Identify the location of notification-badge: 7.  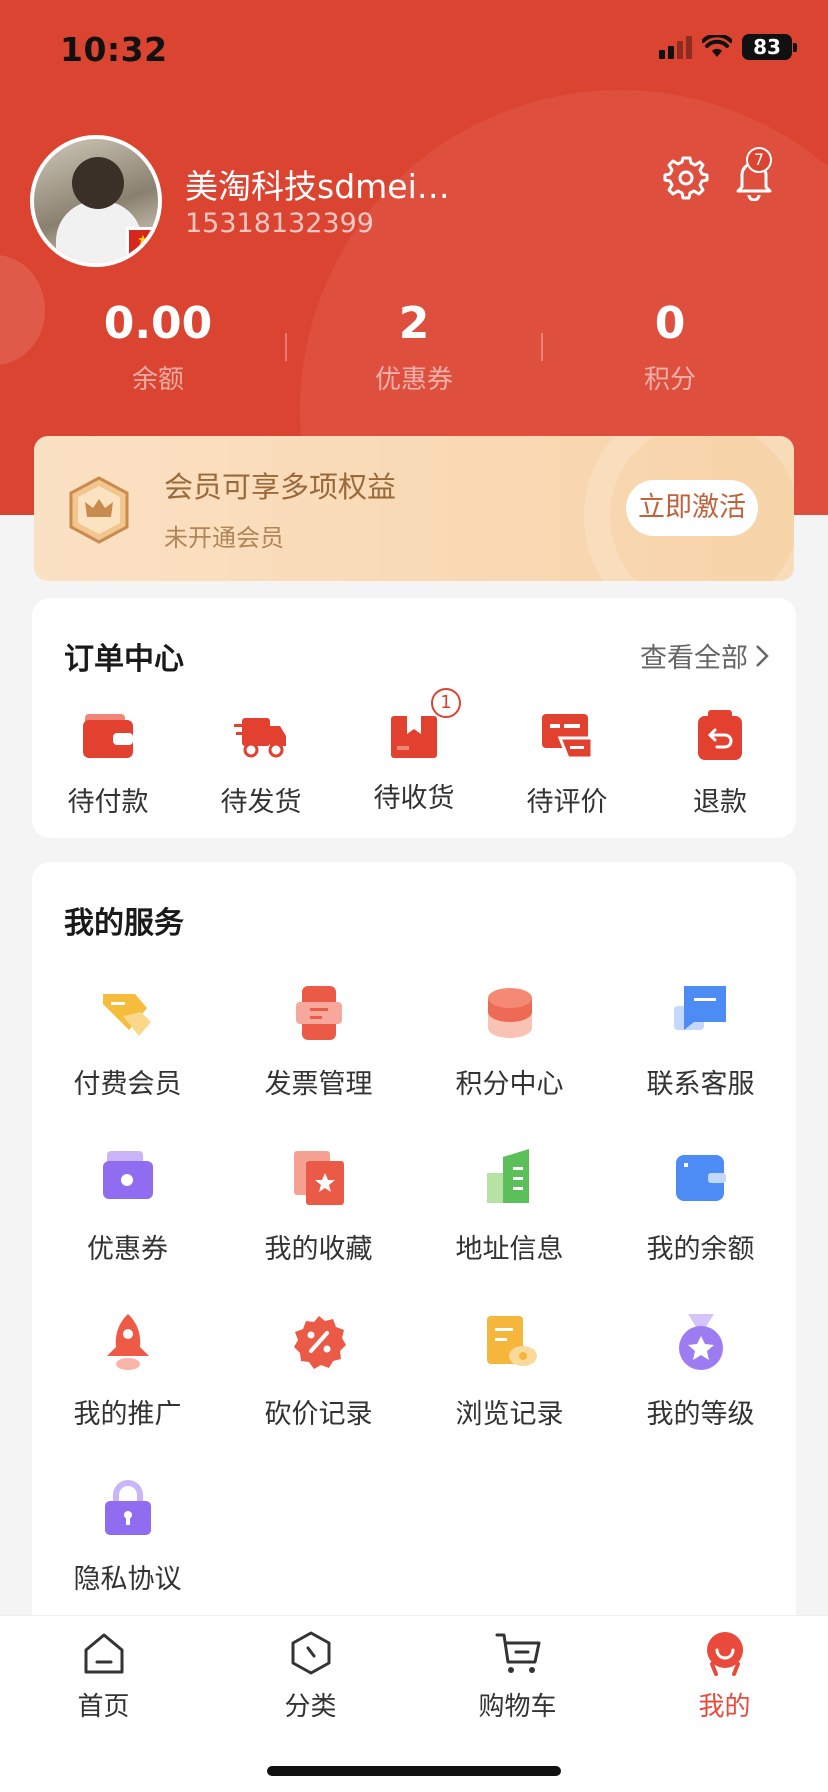
(759, 160).